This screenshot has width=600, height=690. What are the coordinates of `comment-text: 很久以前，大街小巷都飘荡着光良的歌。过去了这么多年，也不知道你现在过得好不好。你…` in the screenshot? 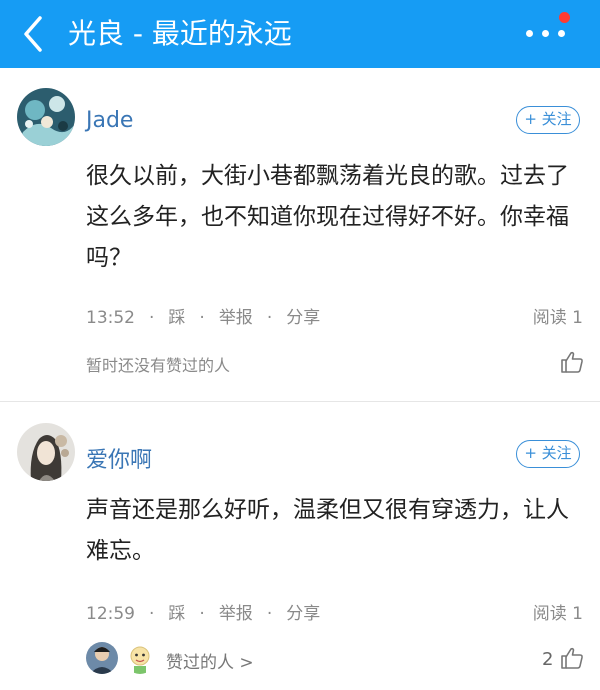 It's located at (327, 217).